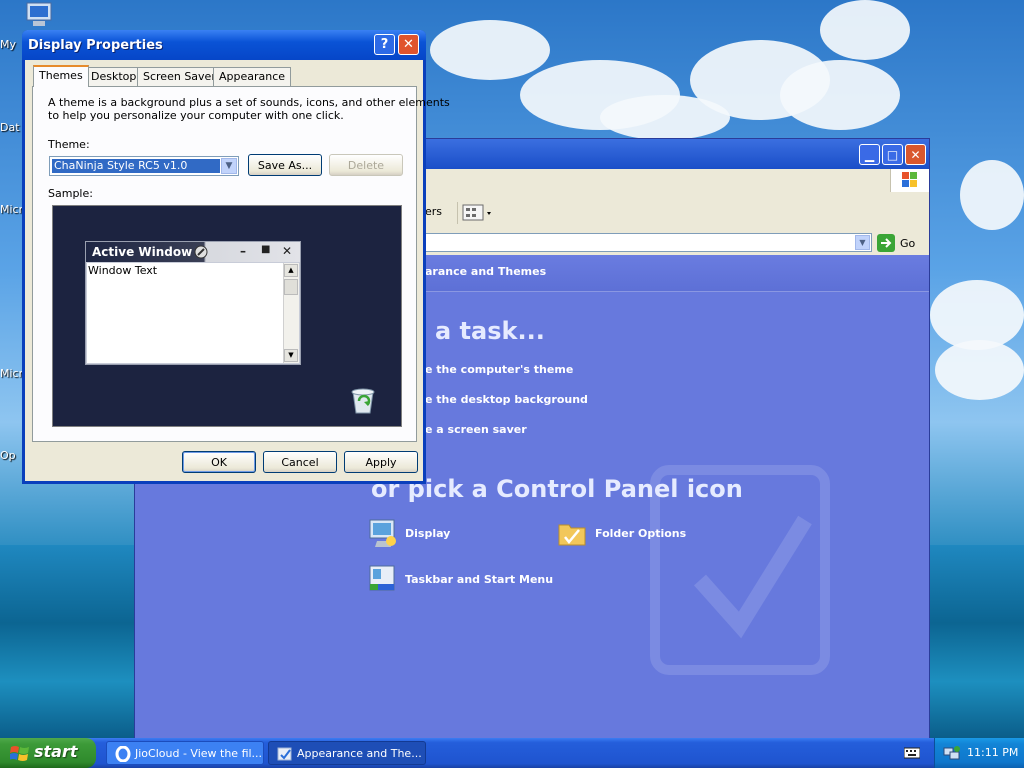 The height and width of the screenshot is (768, 1024). What do you see at coordinates (499, 369) in the screenshot?
I see `task-link-change-theme: e the computer's theme` at bounding box center [499, 369].